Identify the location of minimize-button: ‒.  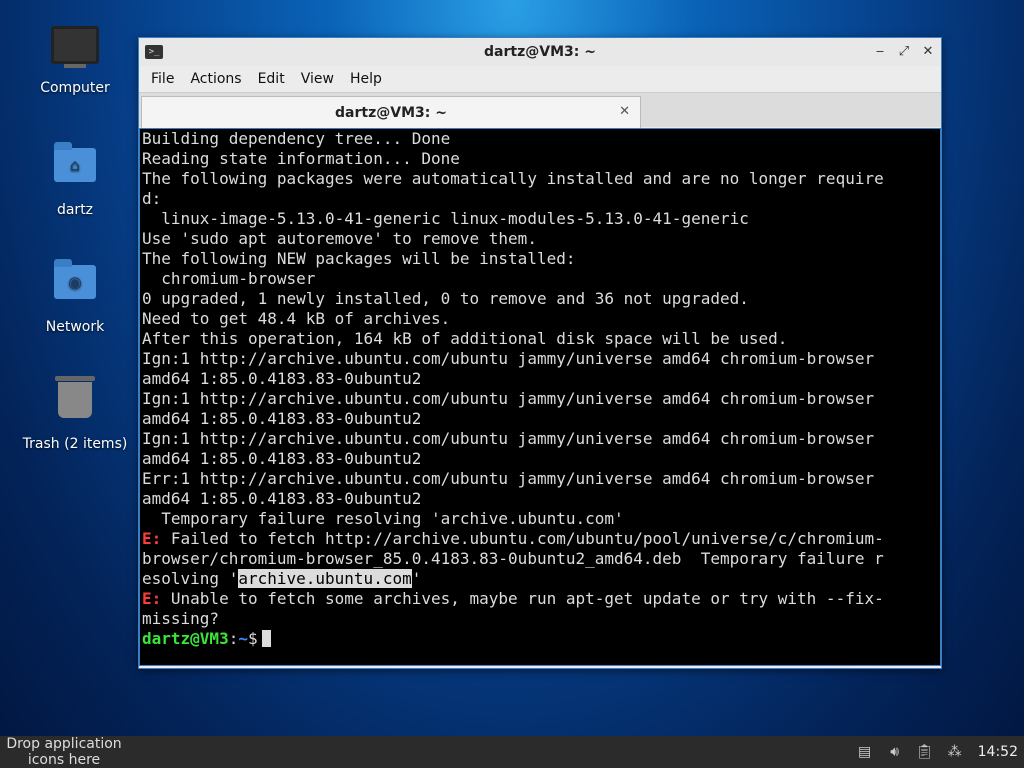
(880, 51).